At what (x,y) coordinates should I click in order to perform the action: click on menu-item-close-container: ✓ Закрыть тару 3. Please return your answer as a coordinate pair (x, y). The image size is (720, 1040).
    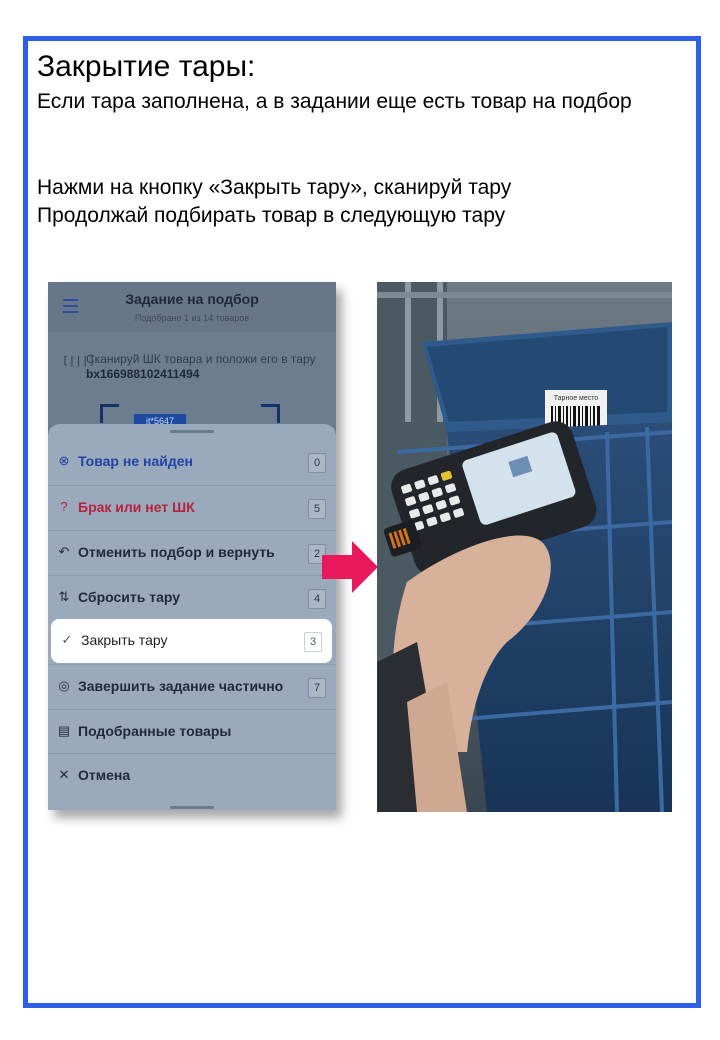
    Looking at the image, I should click on (191, 641).